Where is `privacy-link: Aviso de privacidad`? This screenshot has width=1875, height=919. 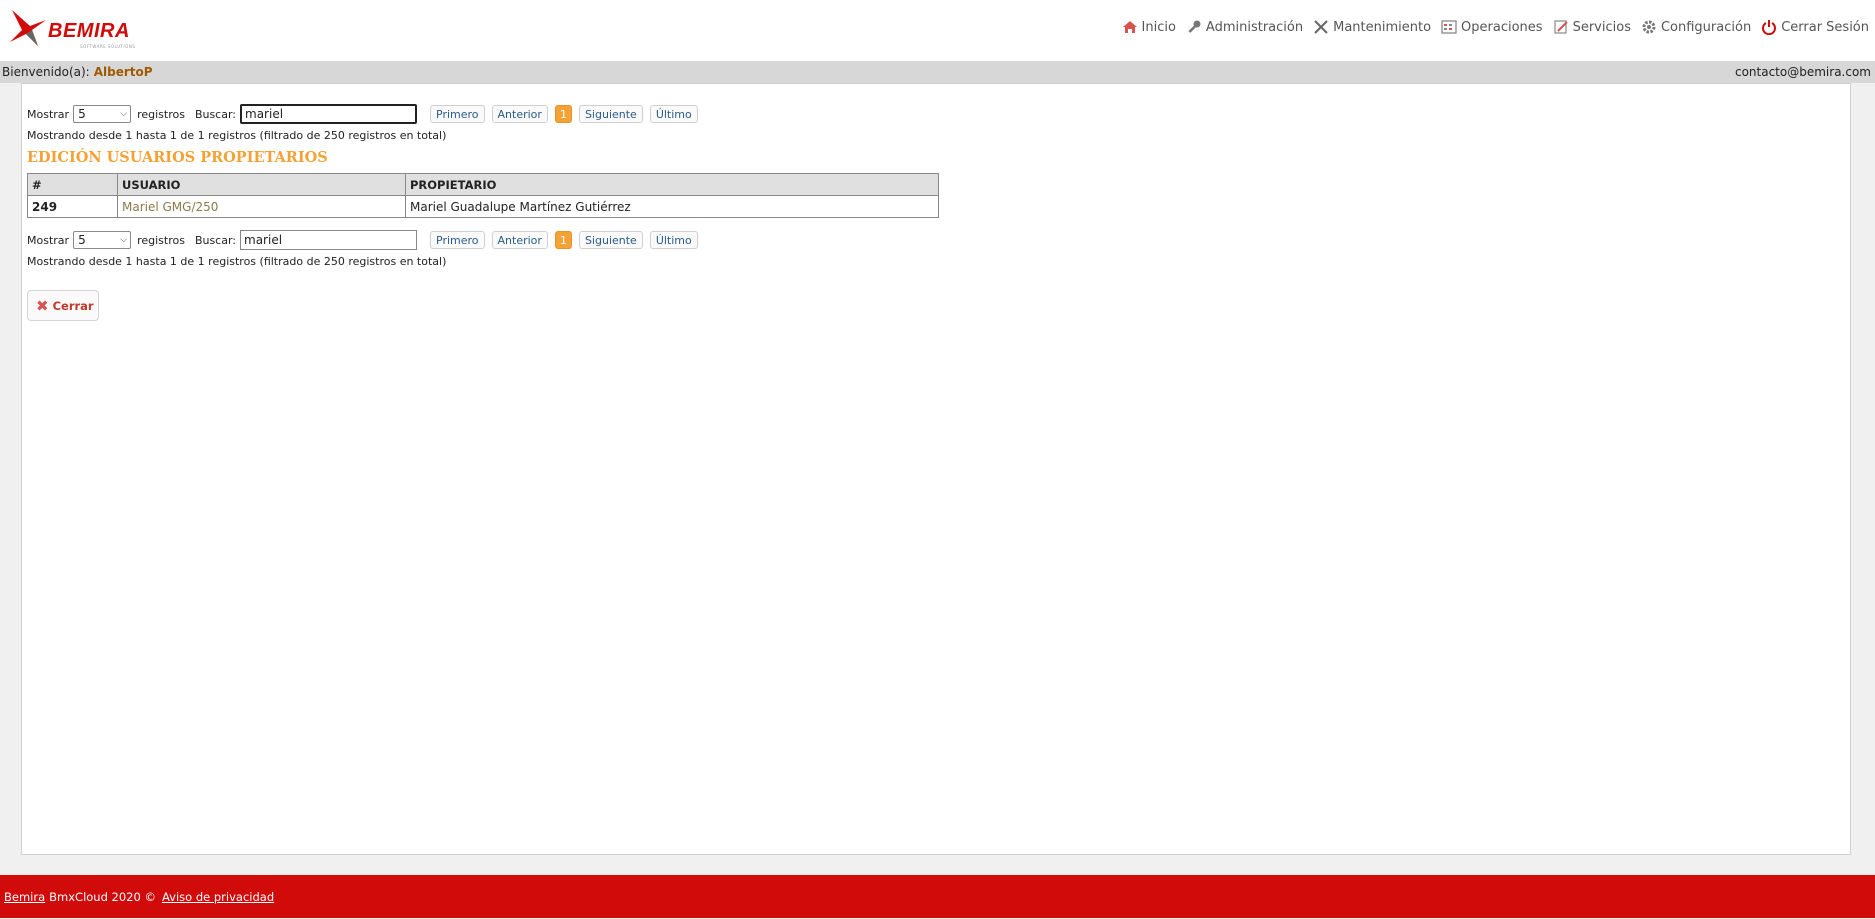 privacy-link: Aviso de privacidad is located at coordinates (218, 897).